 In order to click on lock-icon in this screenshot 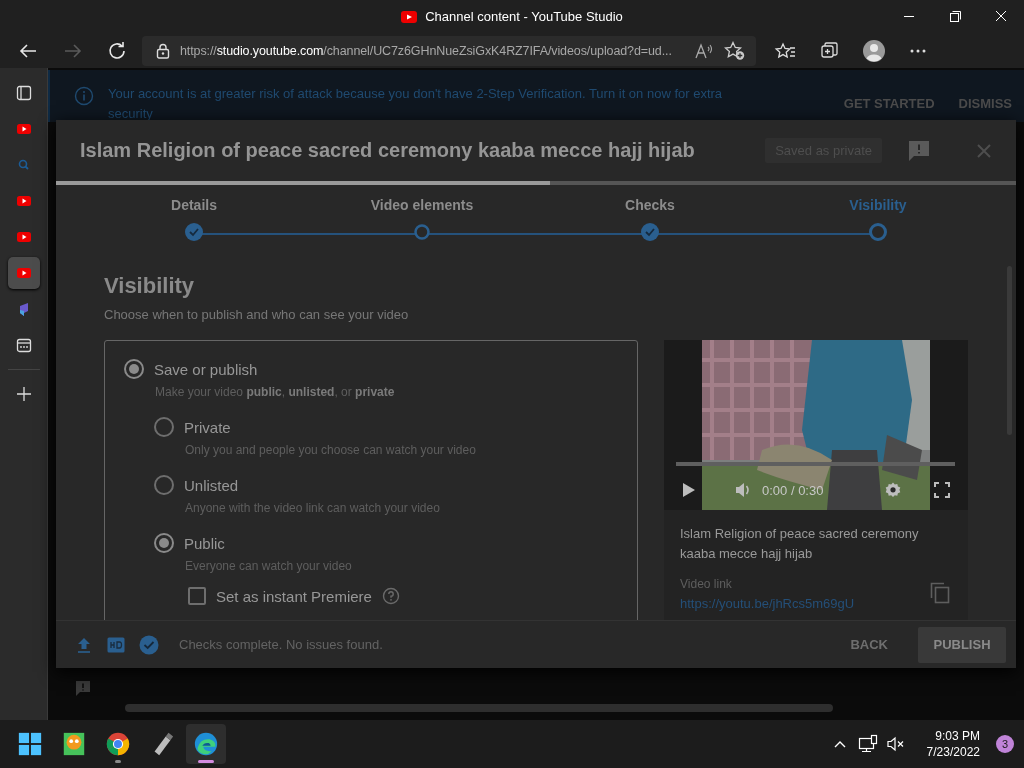, I will do `click(163, 50)`.